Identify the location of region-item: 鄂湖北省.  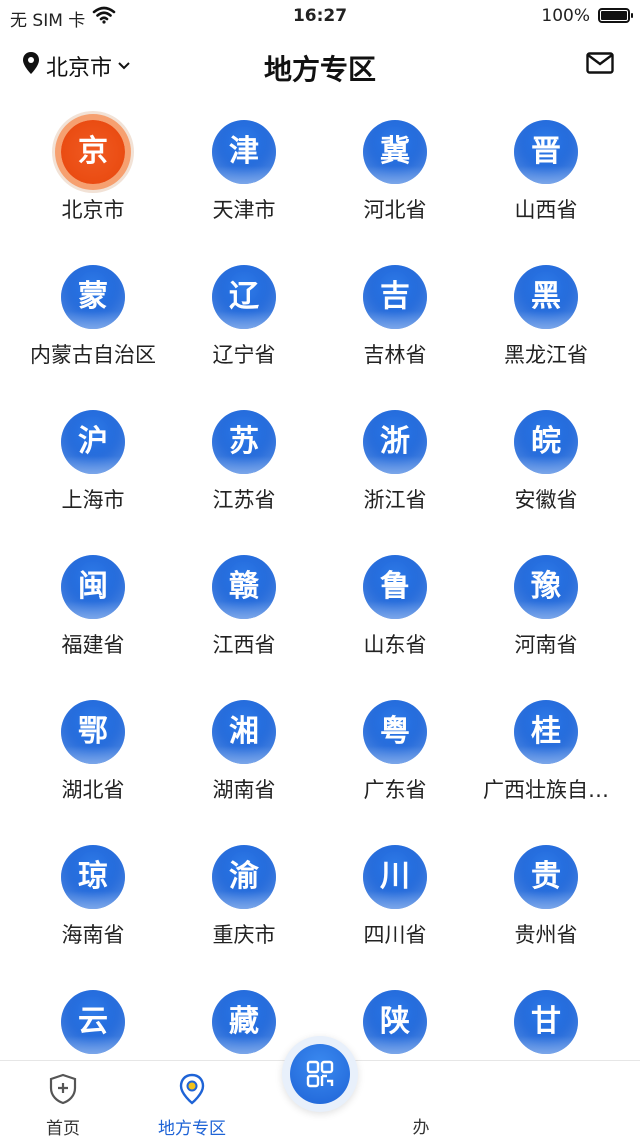
(93, 752).